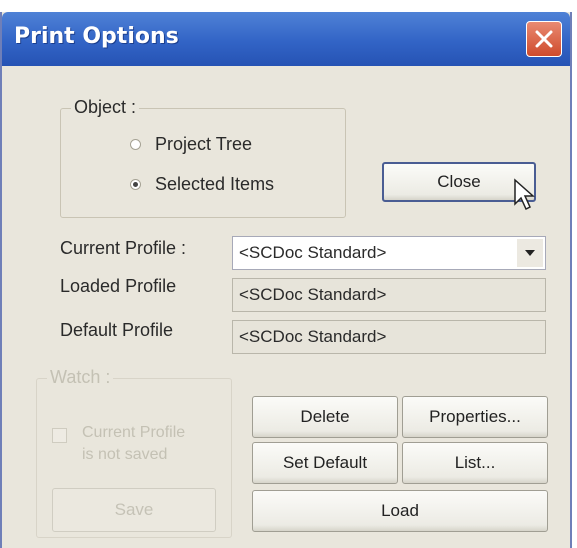  I want to click on loaded-profile-field: <SCDoc Standard>, so click(389, 295).